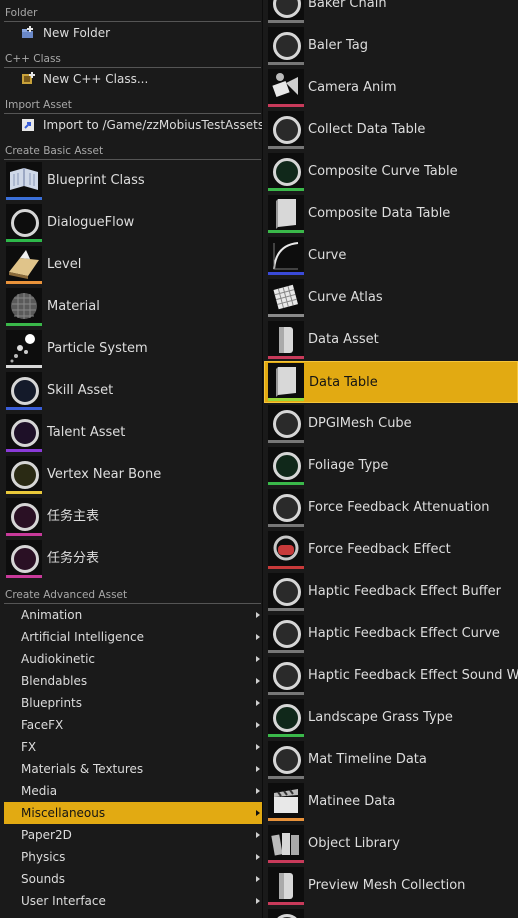 The image size is (518, 918). I want to click on misc-asset-matinee-data: Matinee Data, so click(391, 802).